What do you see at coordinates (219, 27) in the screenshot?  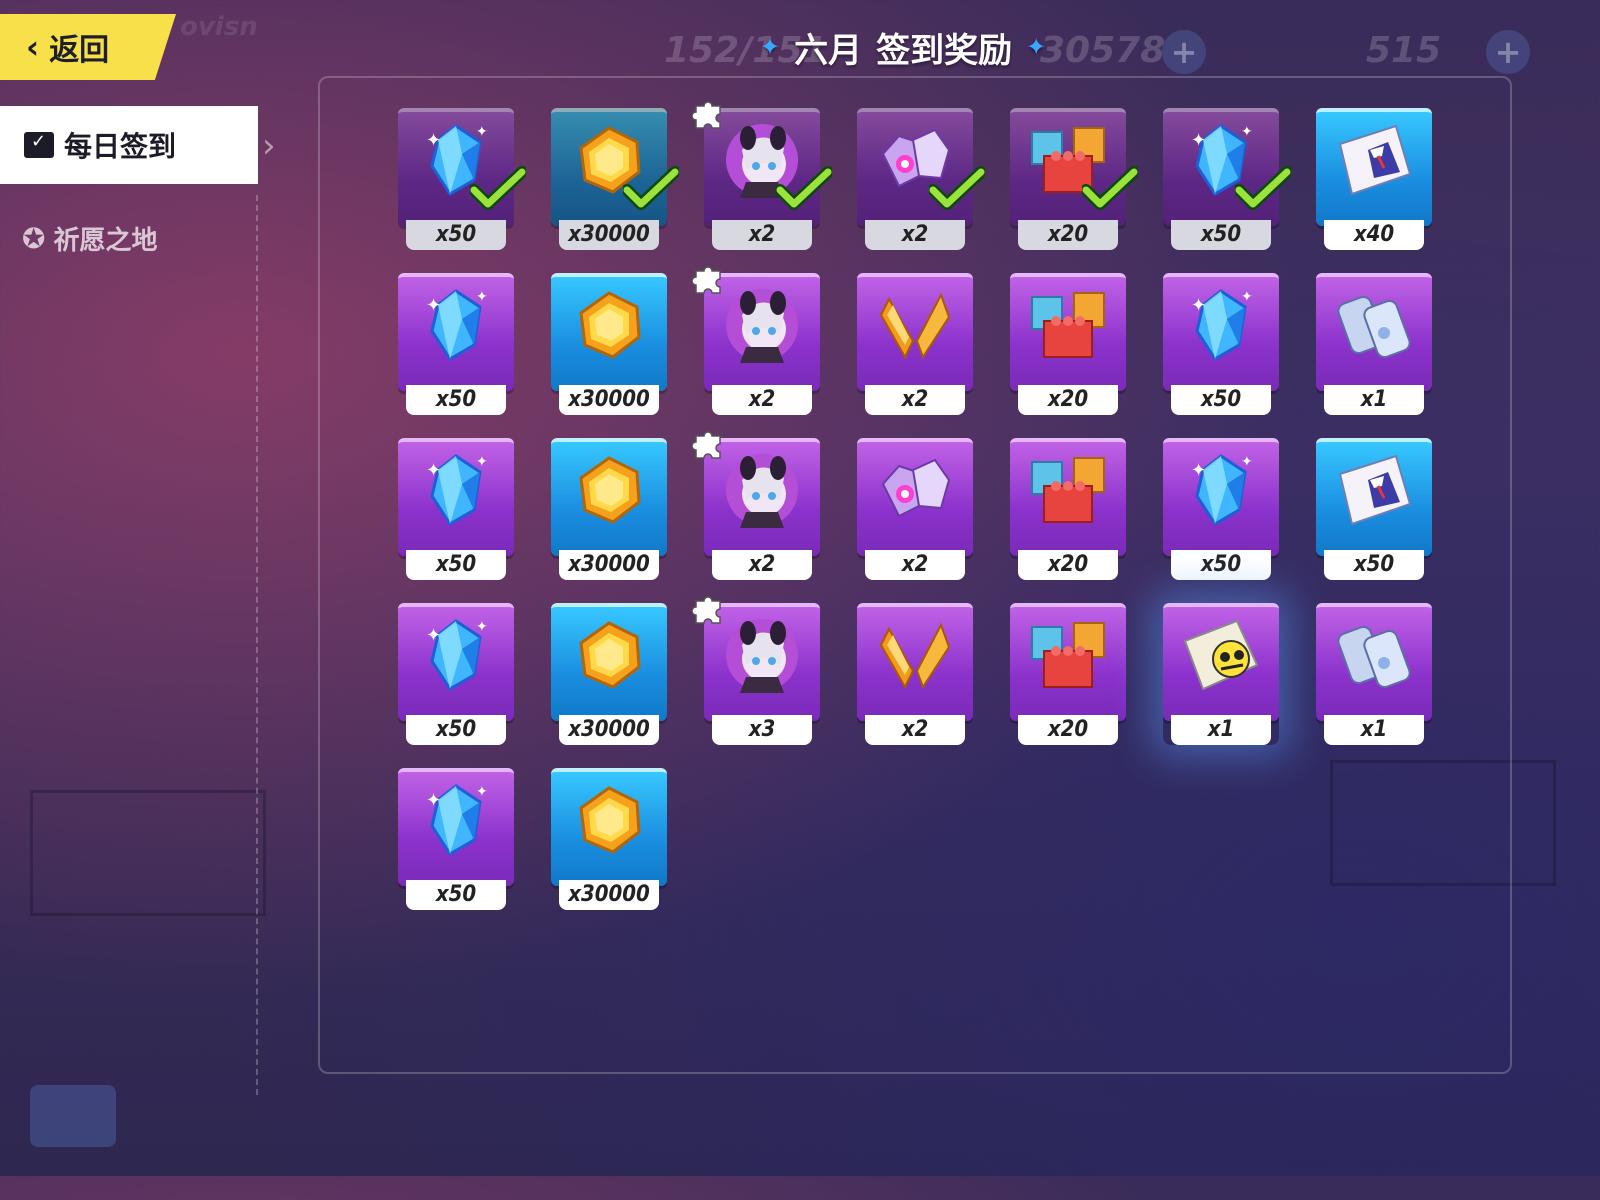 I see `bg-watermark: ovisn` at bounding box center [219, 27].